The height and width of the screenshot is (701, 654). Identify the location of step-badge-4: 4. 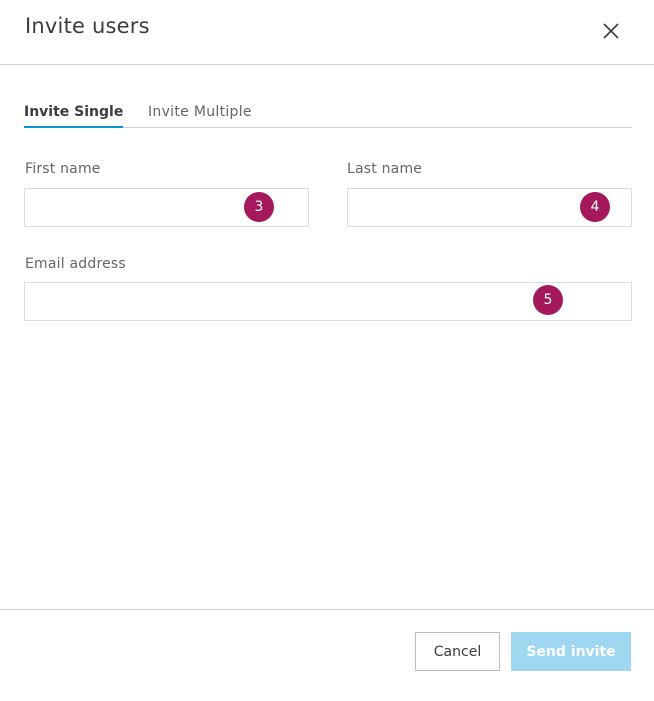
(595, 207).